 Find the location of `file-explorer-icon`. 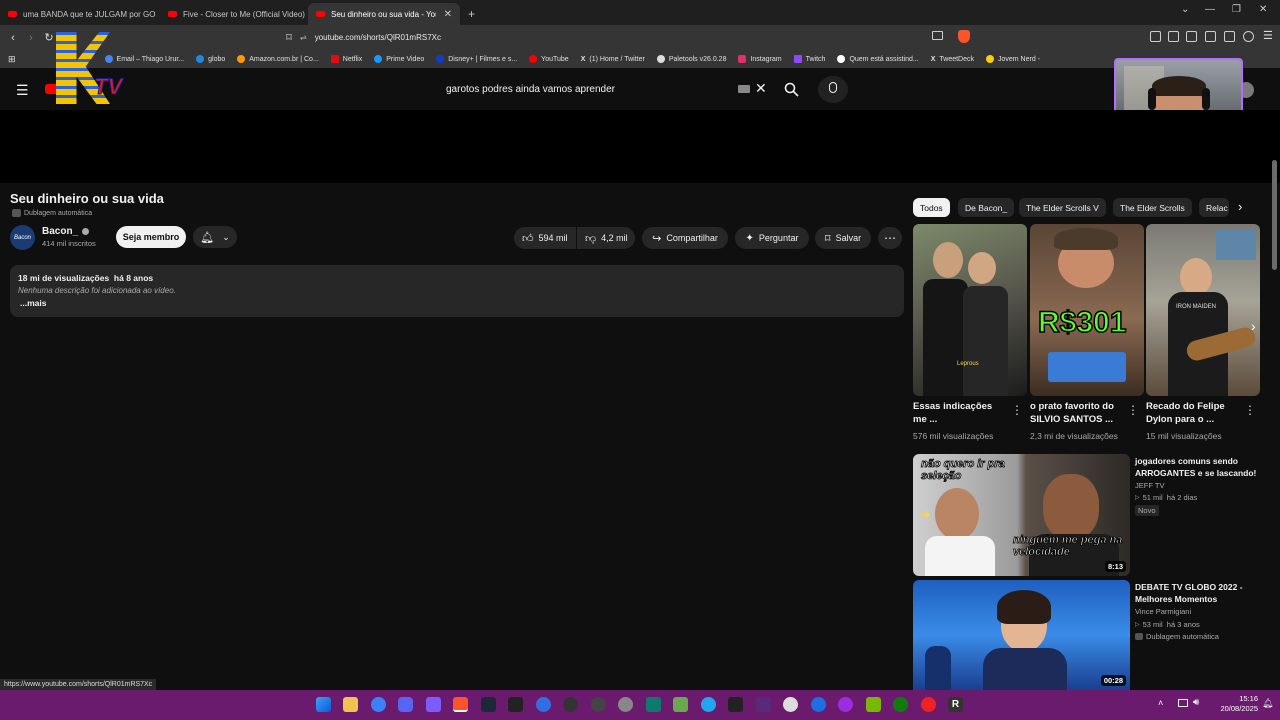

file-explorer-icon is located at coordinates (350, 704).